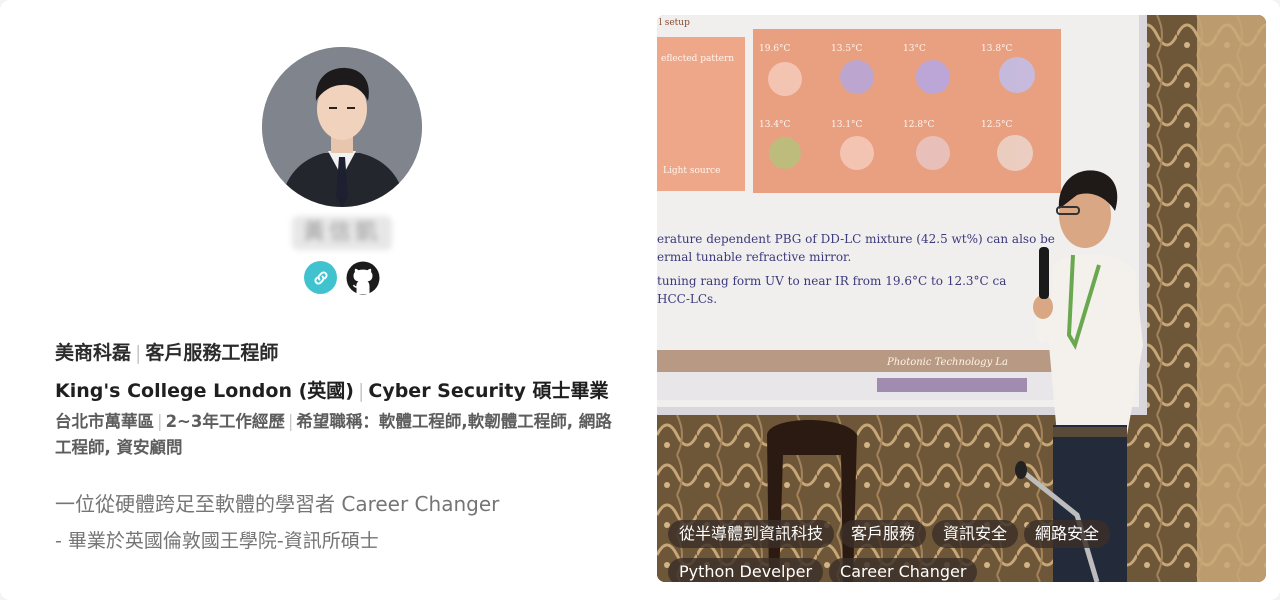 The width and height of the screenshot is (1280, 600). I want to click on website-link-button, so click(320, 277).